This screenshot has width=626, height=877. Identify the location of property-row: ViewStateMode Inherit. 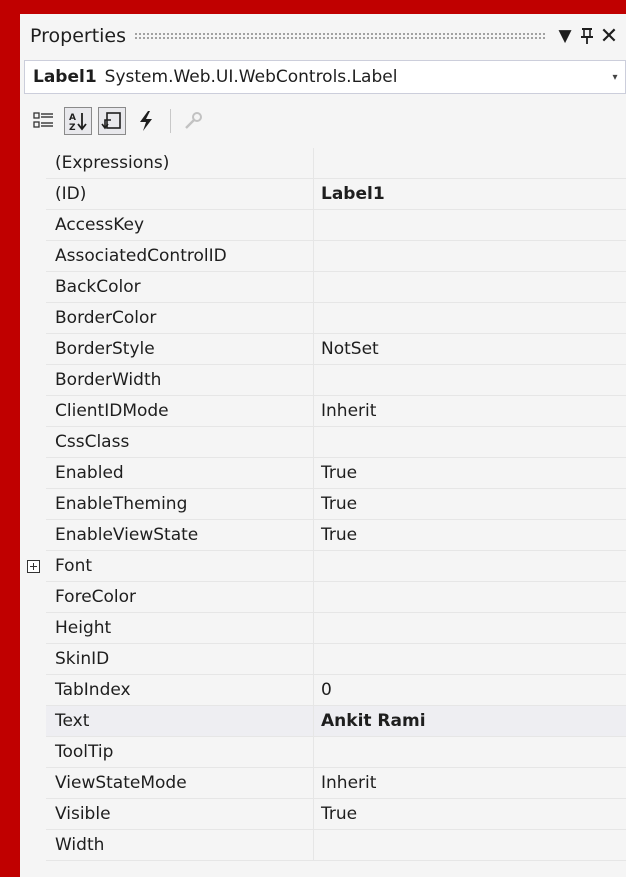
(323, 783).